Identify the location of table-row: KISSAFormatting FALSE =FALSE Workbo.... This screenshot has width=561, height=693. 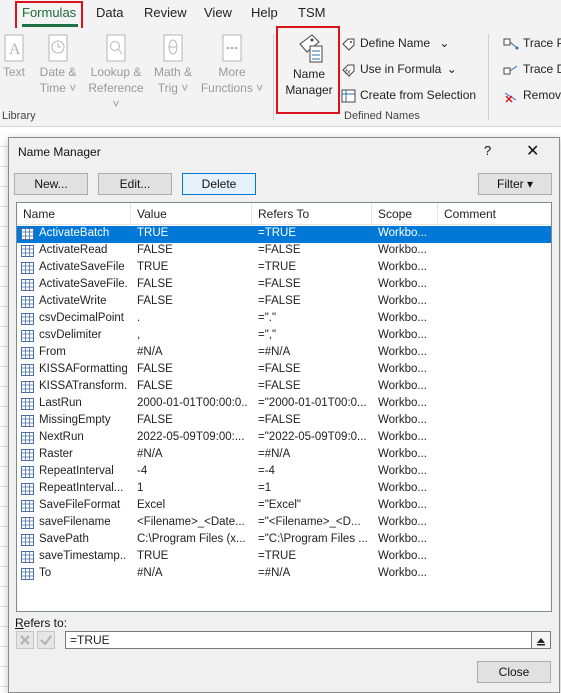
(284, 370).